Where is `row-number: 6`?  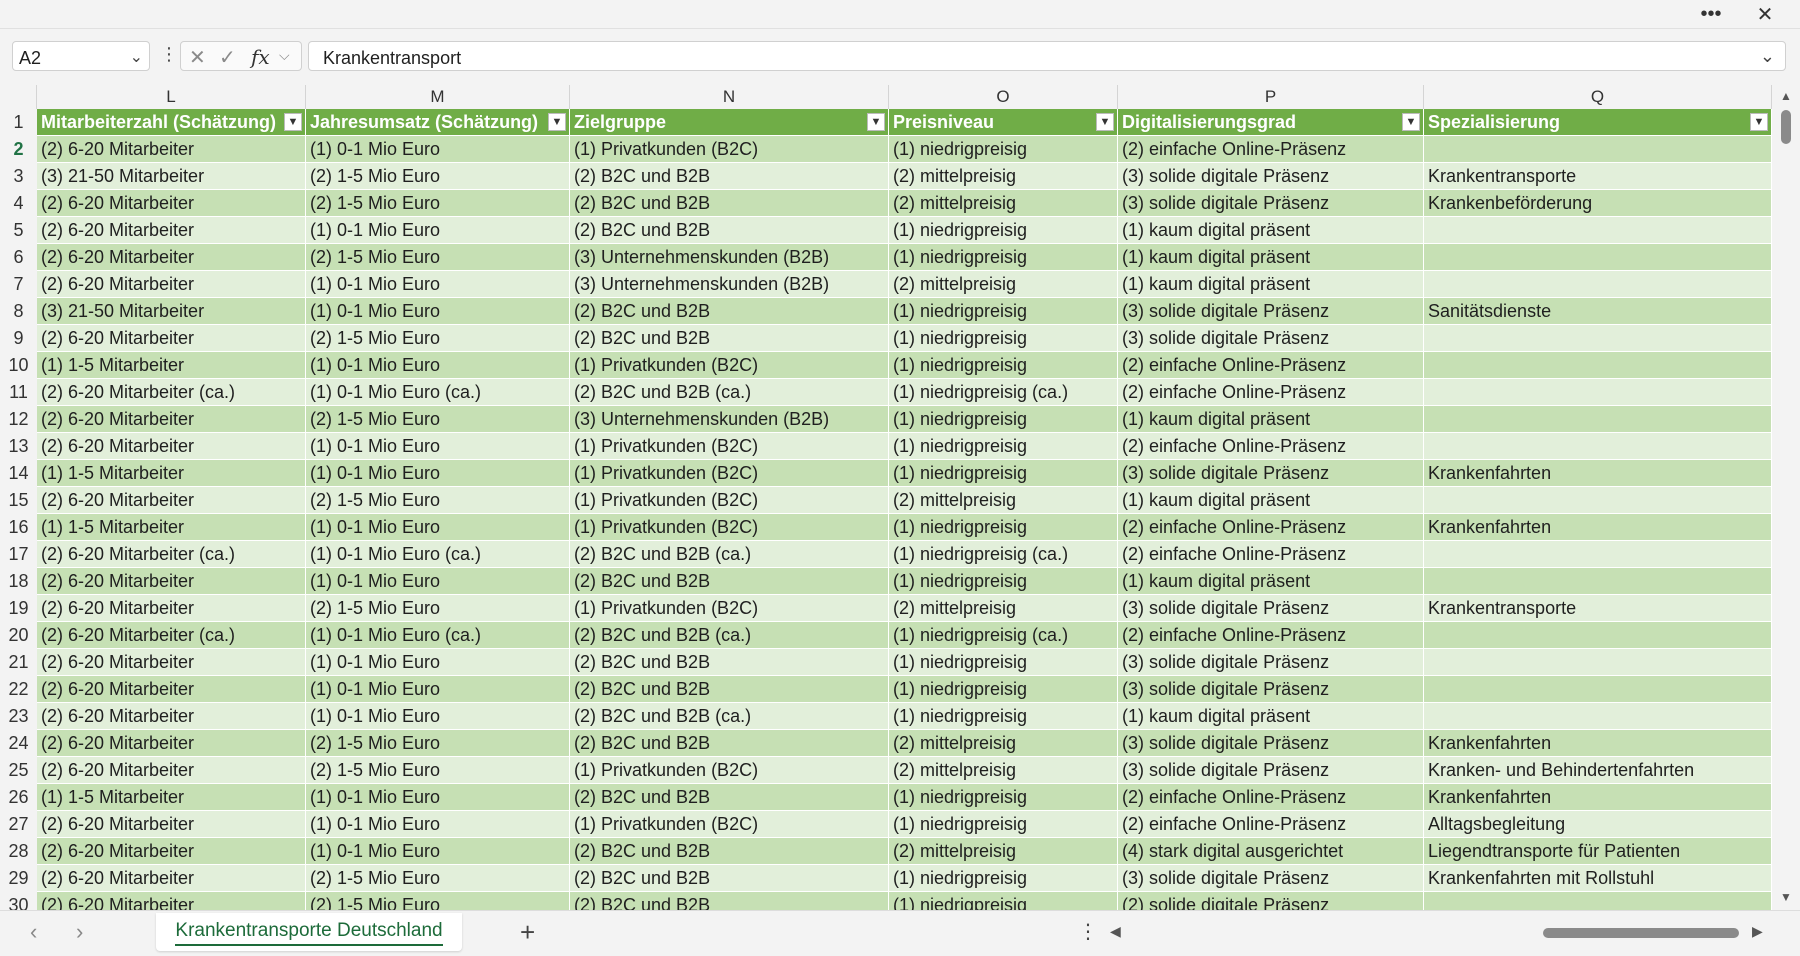
row-number: 6 is located at coordinates (18, 257).